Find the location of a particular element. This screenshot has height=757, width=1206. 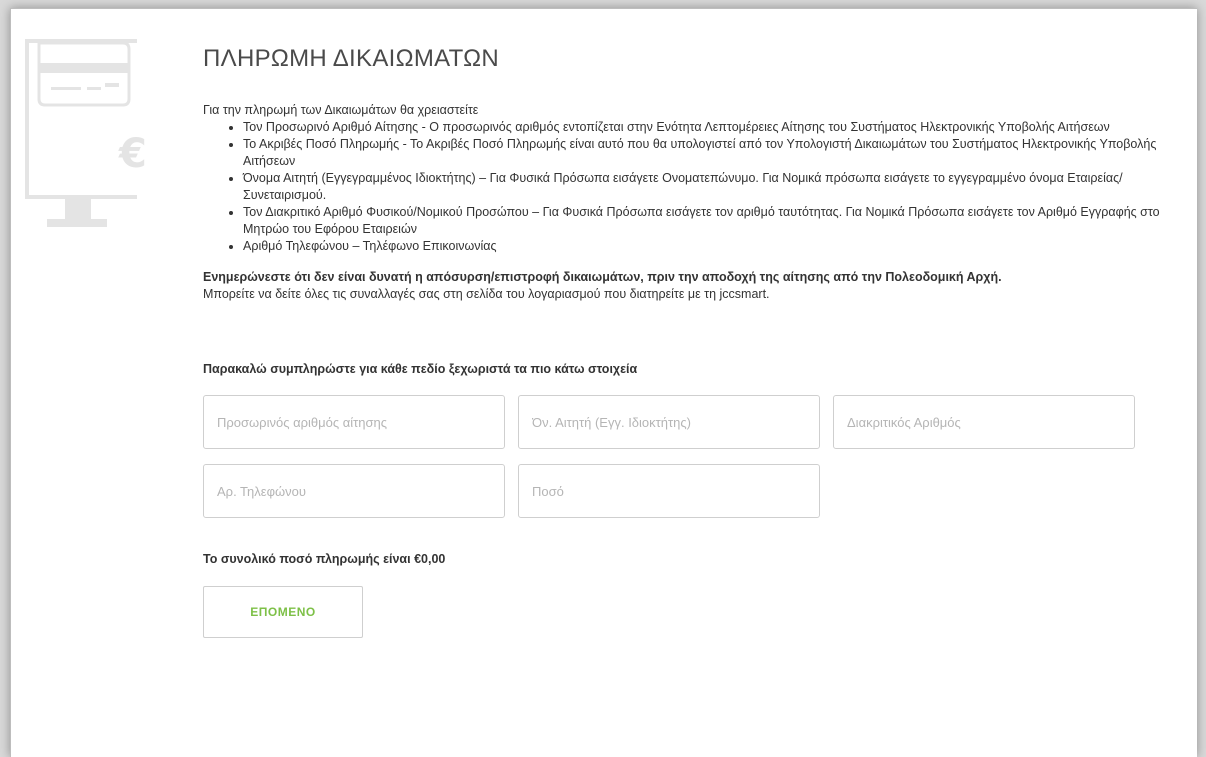

amount-input is located at coordinates (669, 491).